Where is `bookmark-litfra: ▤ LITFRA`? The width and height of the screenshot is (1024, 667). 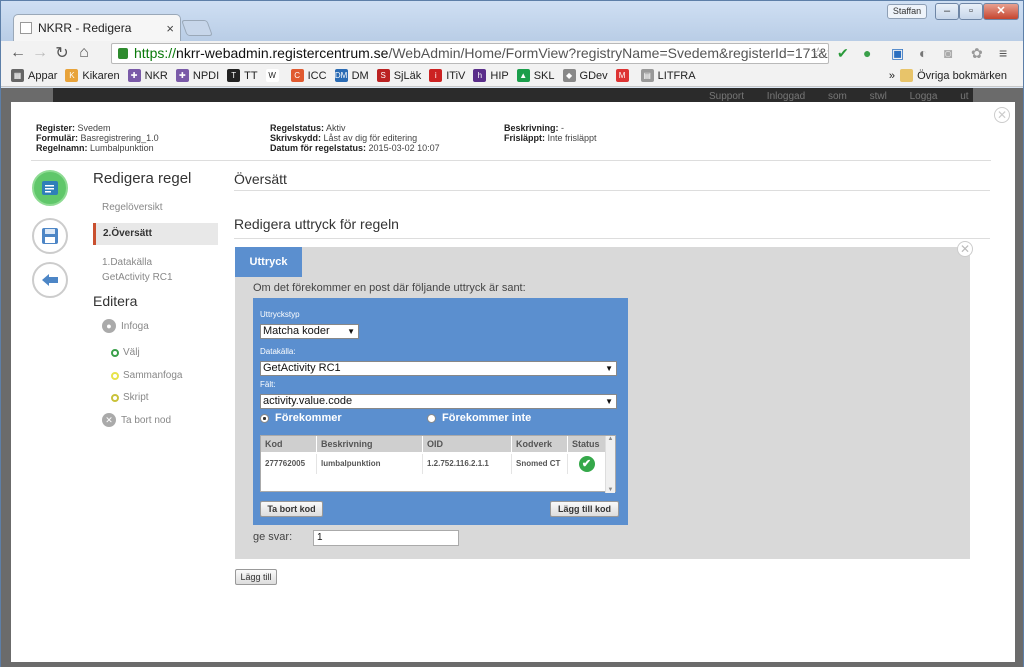 bookmark-litfra: ▤ LITFRA is located at coordinates (668, 75).